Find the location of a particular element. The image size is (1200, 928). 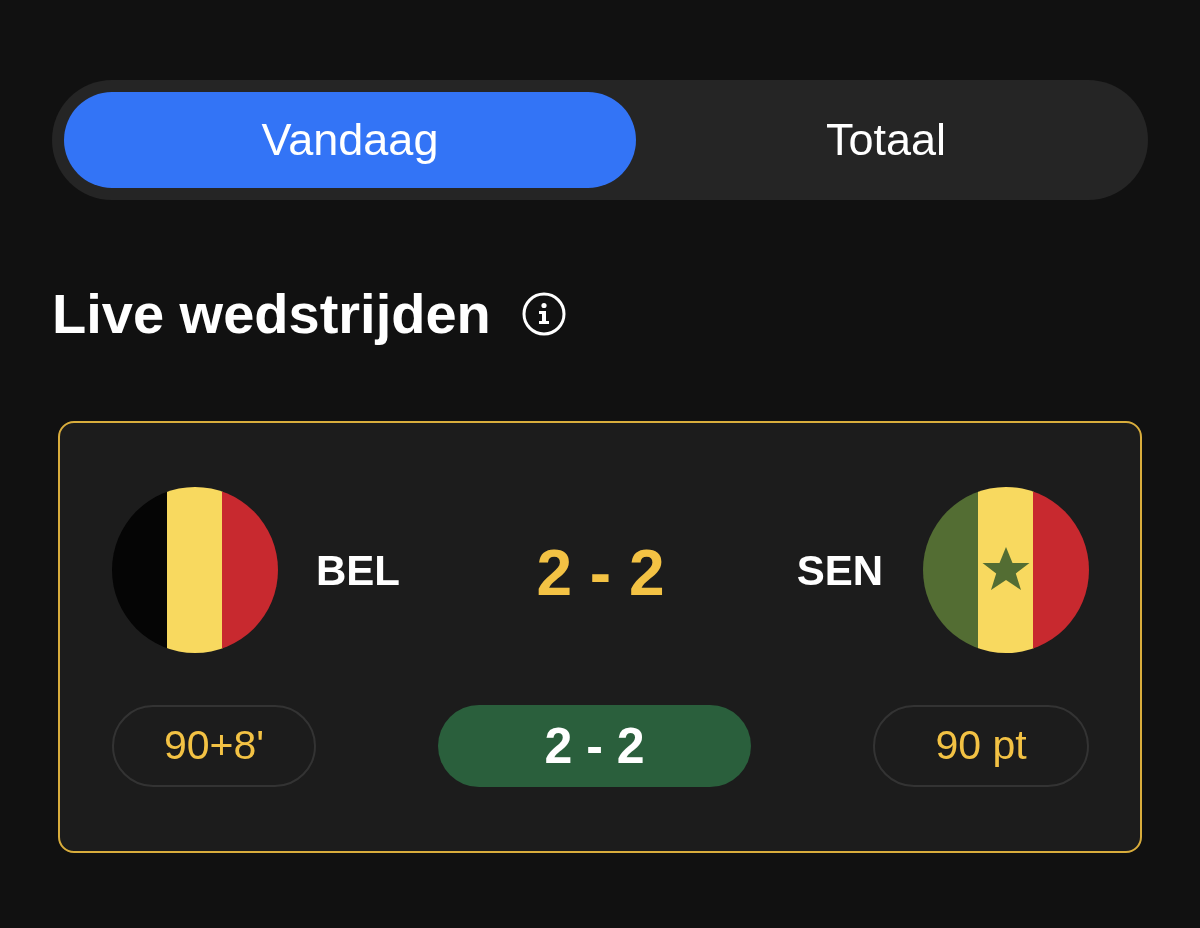

info-icon is located at coordinates (543, 314).